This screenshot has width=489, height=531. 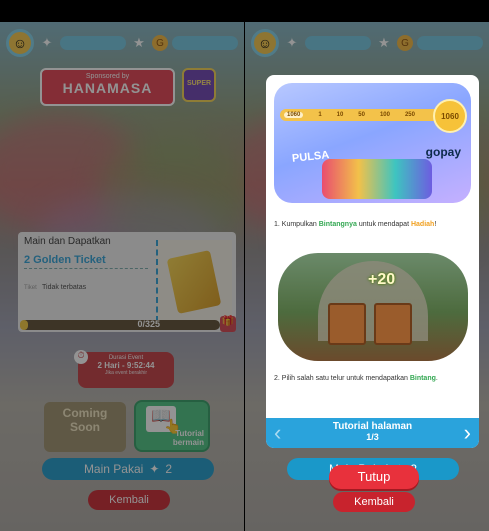 What do you see at coordinates (382, 279) in the screenshot?
I see `plus-twenty-label: +20` at bounding box center [382, 279].